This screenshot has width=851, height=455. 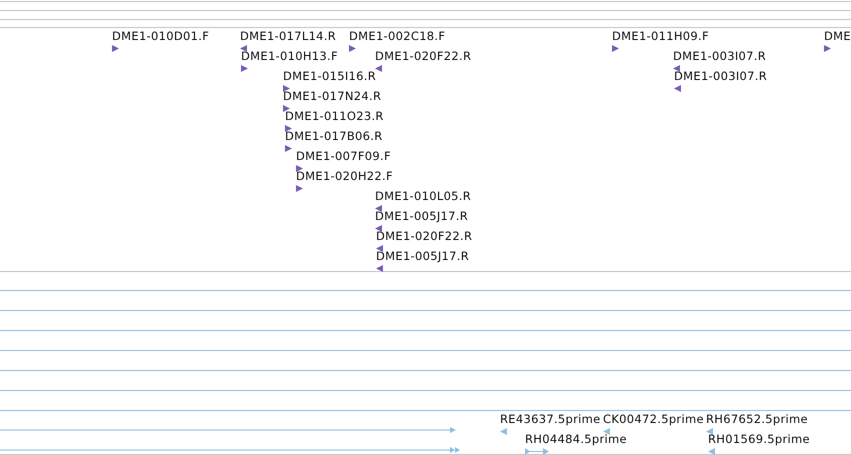 I want to click on feature-label: DME1-011H09.F, so click(x=660, y=36).